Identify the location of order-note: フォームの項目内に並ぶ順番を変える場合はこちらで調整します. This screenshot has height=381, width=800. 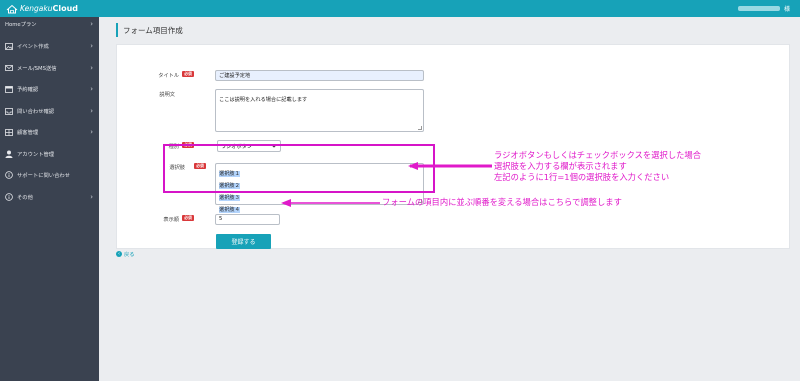
(502, 202).